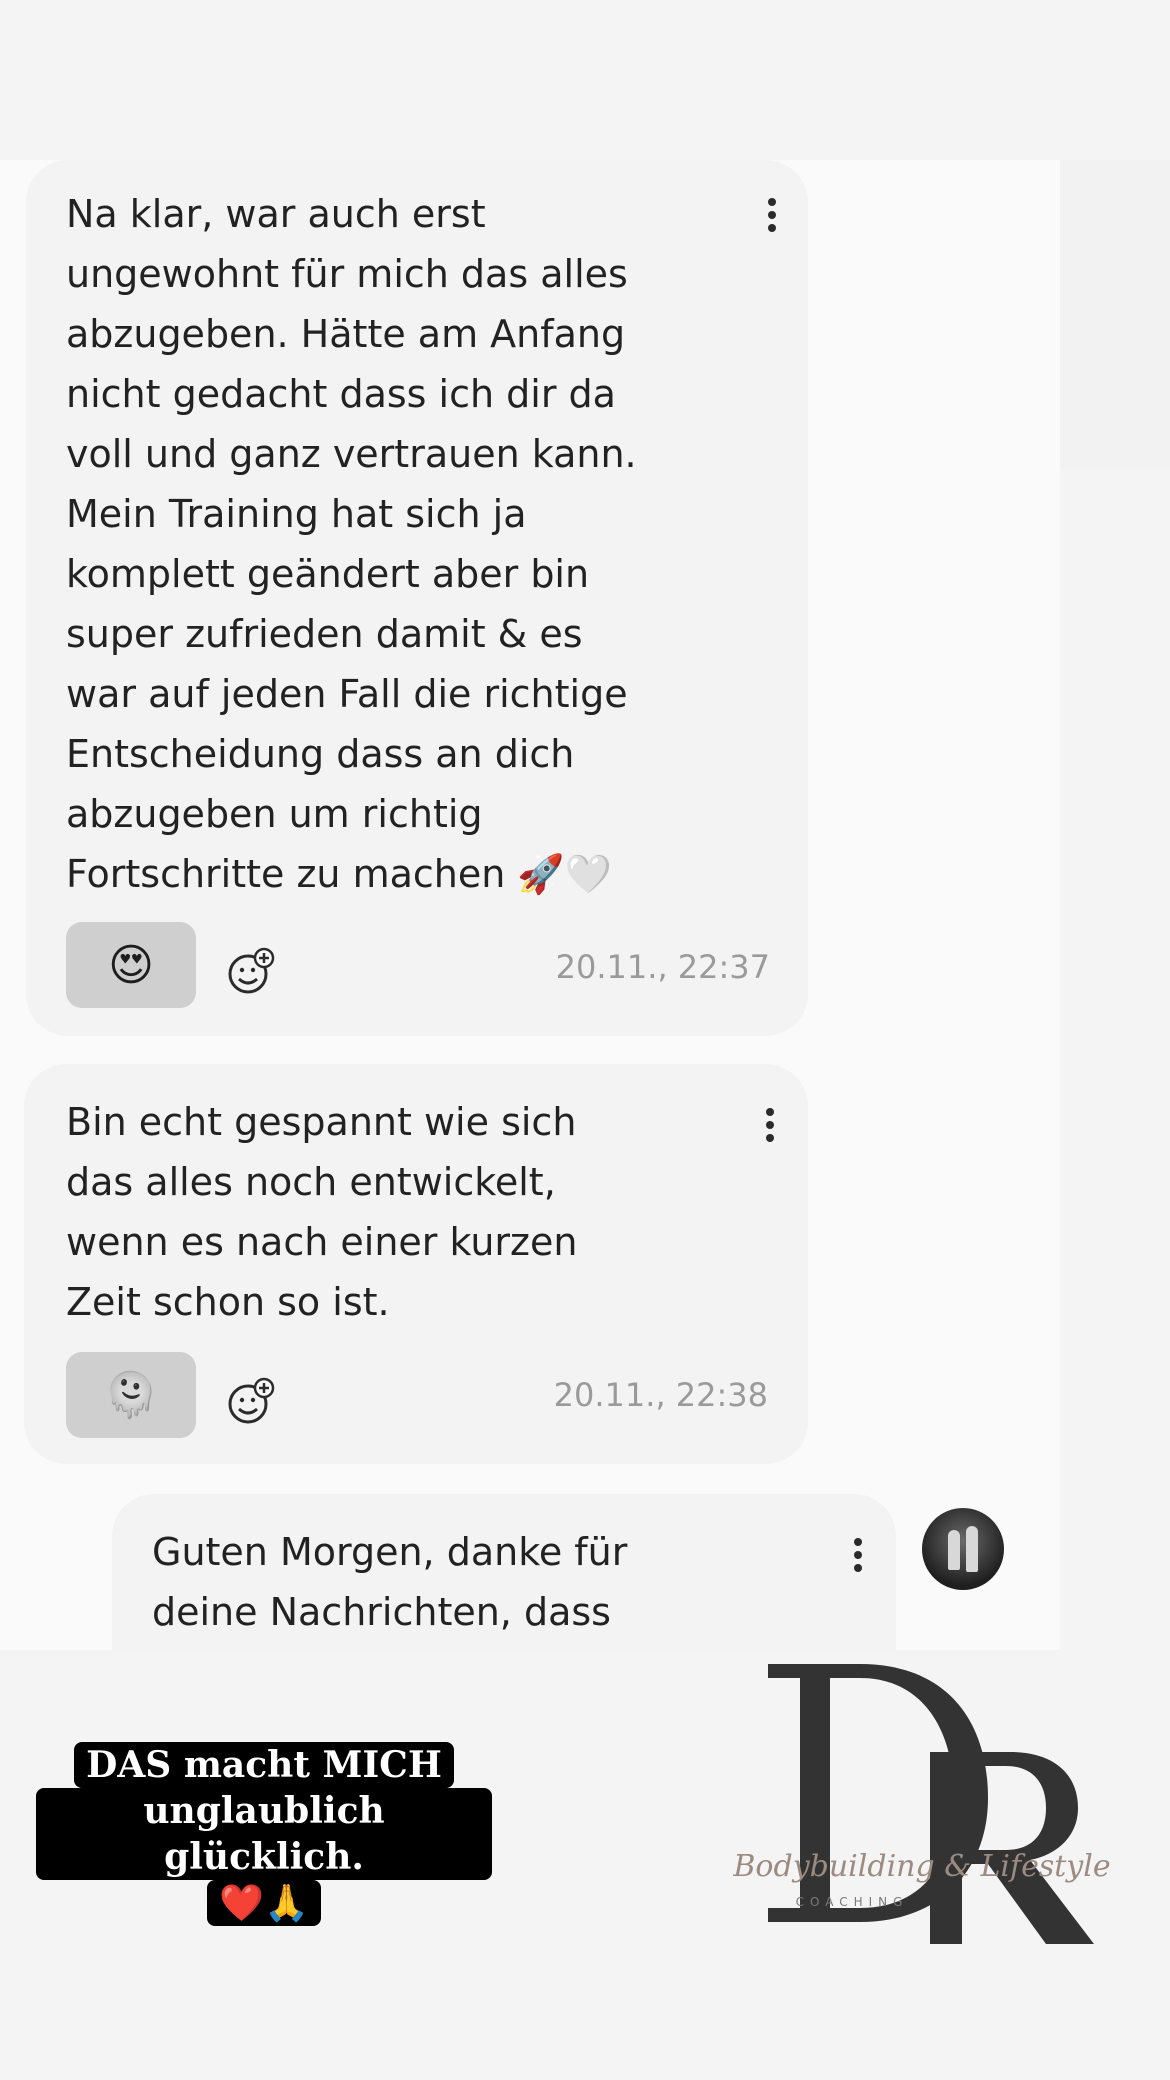  Describe the element at coordinates (662, 967) in the screenshot. I see `message-timestamp: 20.11., 22:37` at that location.